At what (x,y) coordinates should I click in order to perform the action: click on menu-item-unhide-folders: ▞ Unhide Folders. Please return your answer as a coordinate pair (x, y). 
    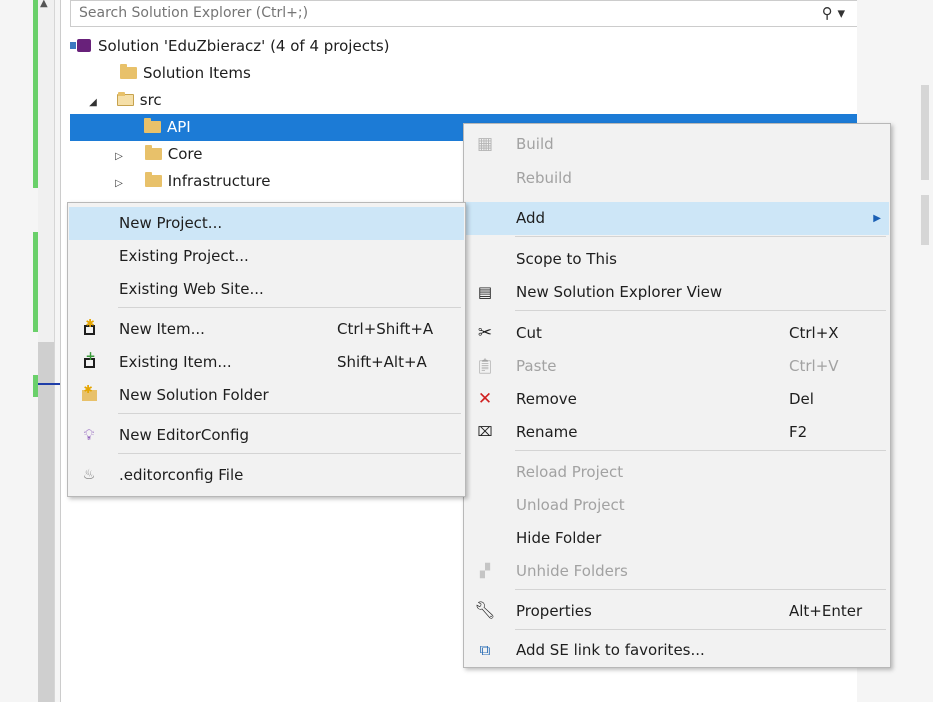
    Looking at the image, I should click on (677, 571).